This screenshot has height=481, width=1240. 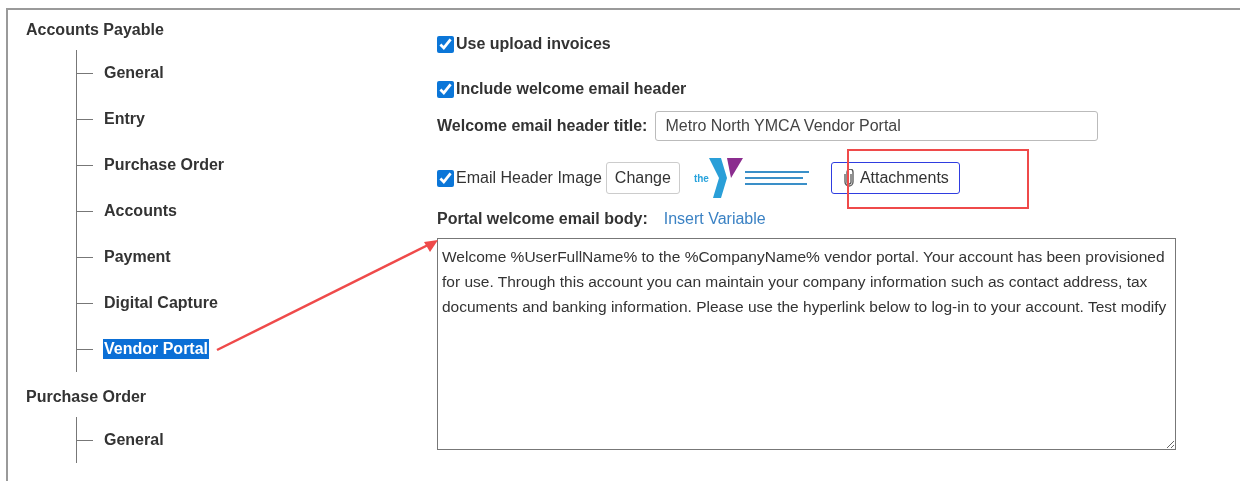 I want to click on tree-item: Vendor Portal, so click(x=156, y=349).